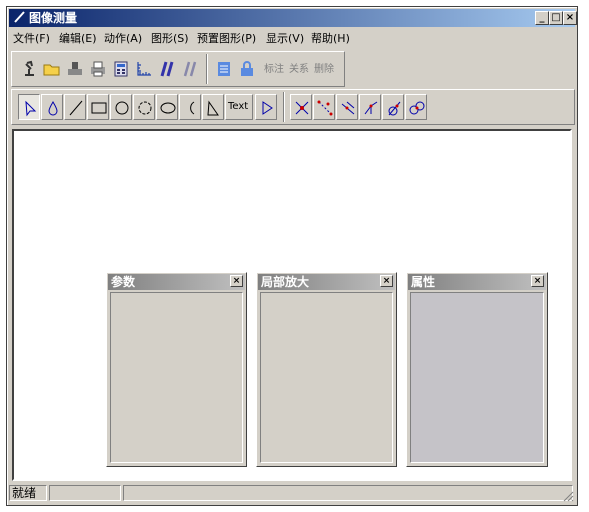 The image size is (589, 512). I want to click on print-button, so click(98, 69).